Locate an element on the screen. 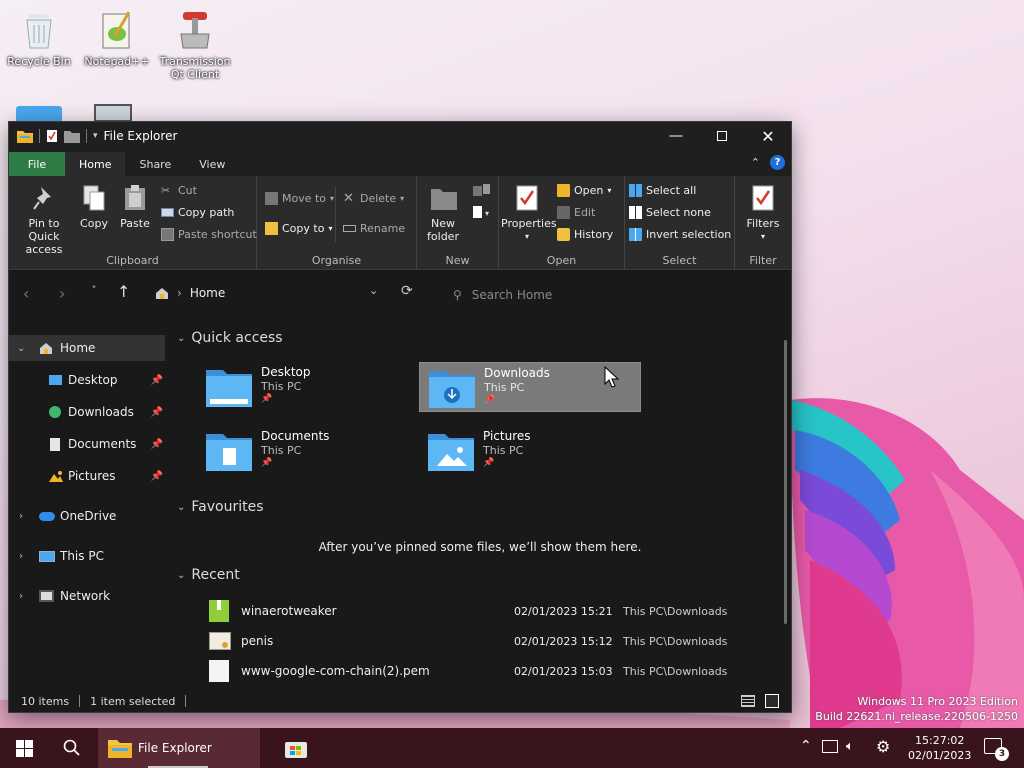 This screenshot has width=1024, height=768. copy-button: Copy is located at coordinates (94, 207).